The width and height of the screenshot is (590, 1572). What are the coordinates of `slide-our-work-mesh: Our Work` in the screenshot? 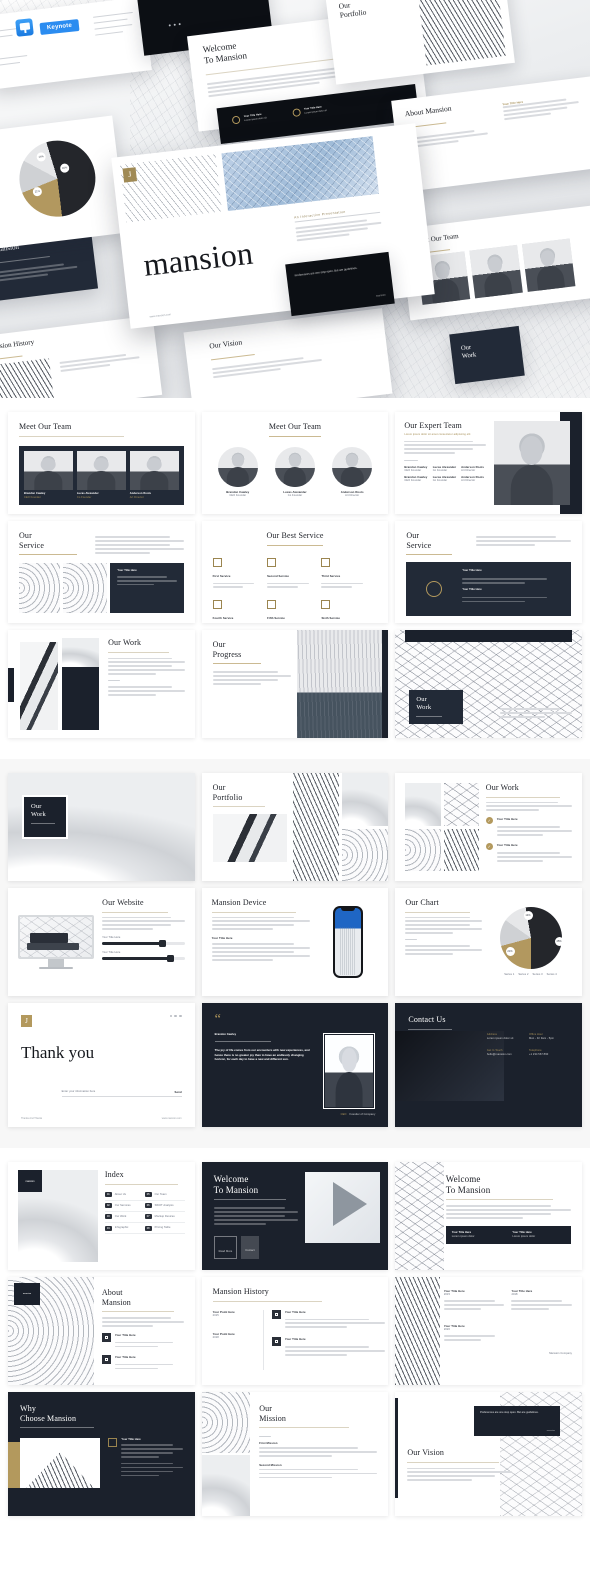 It's located at (489, 684).